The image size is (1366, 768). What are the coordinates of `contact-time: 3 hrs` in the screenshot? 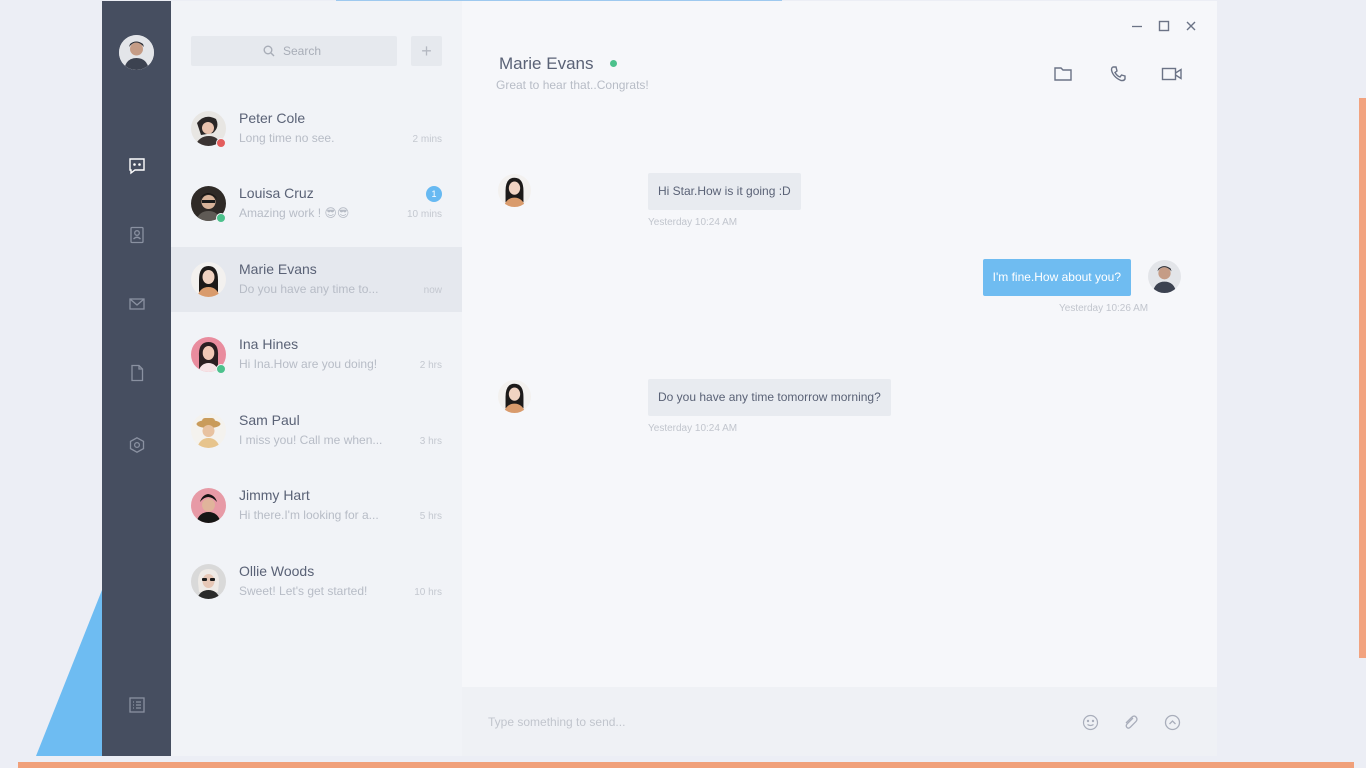 It's located at (430, 441).